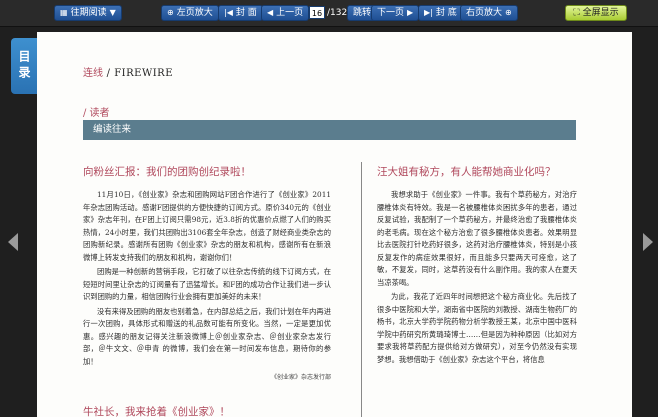 The height and width of the screenshot is (417, 658). I want to click on right-zoom-label: 右页放大, so click(484, 13).